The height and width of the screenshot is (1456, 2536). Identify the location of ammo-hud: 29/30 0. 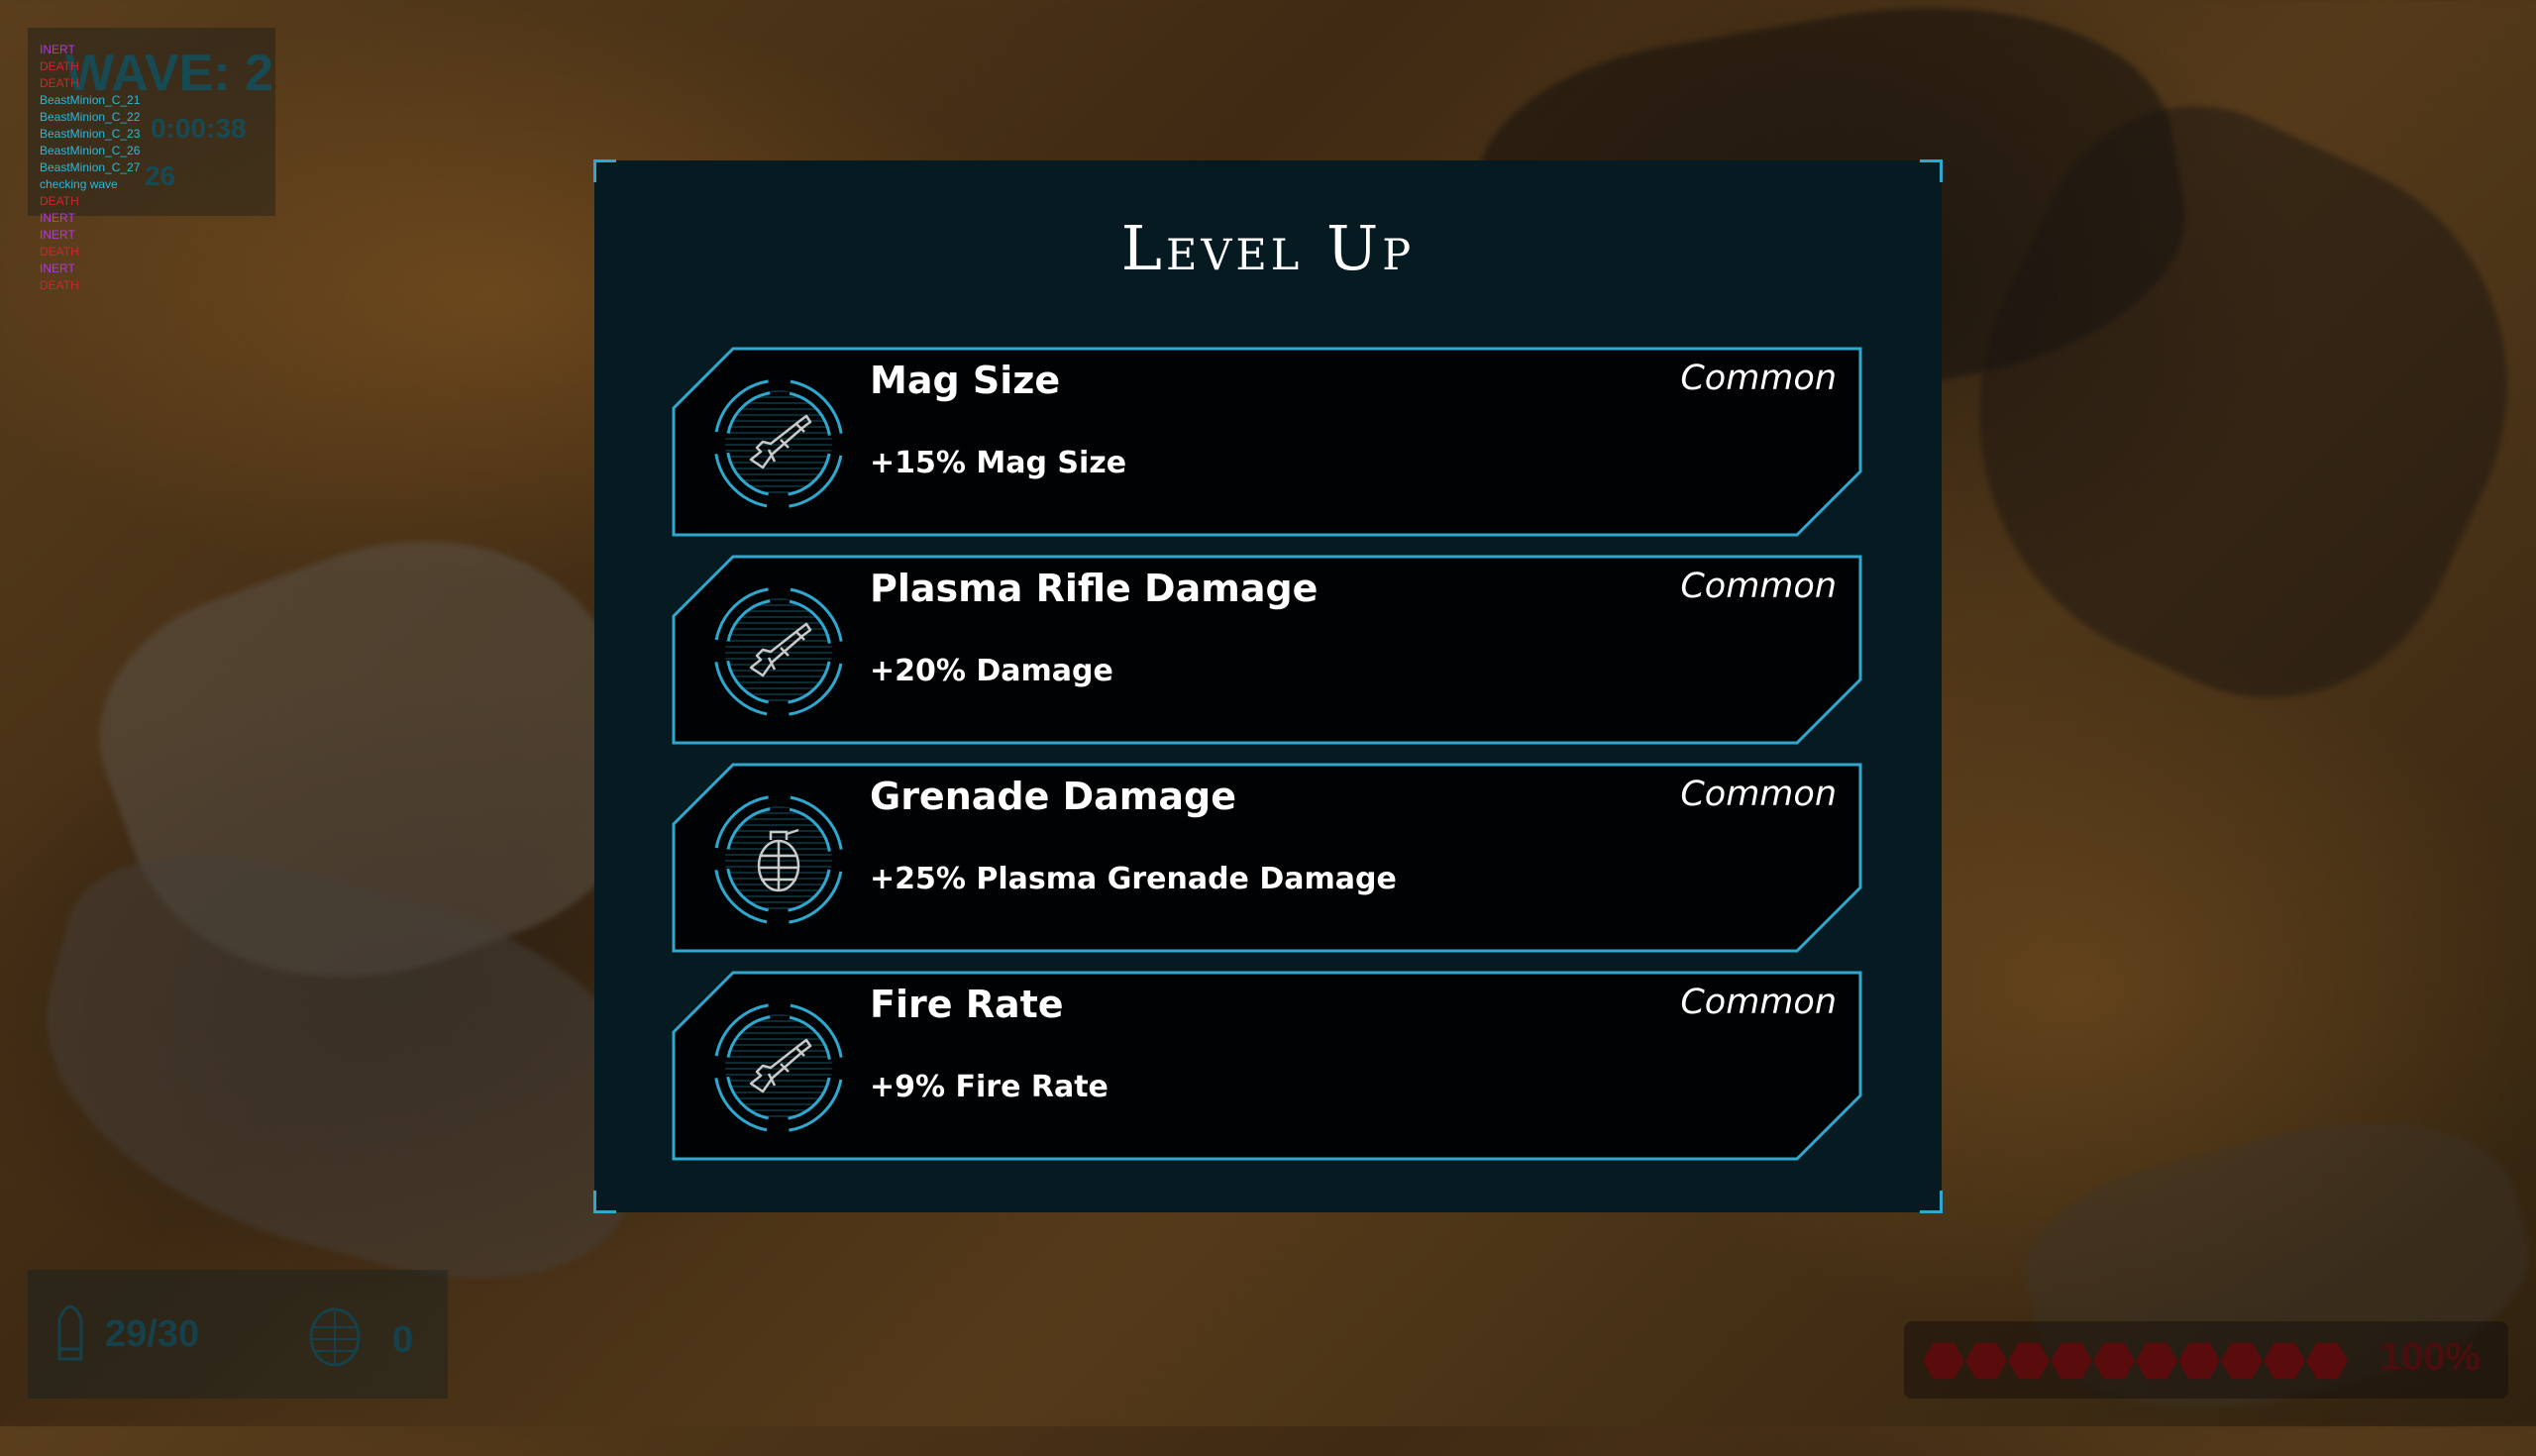
(238, 1334).